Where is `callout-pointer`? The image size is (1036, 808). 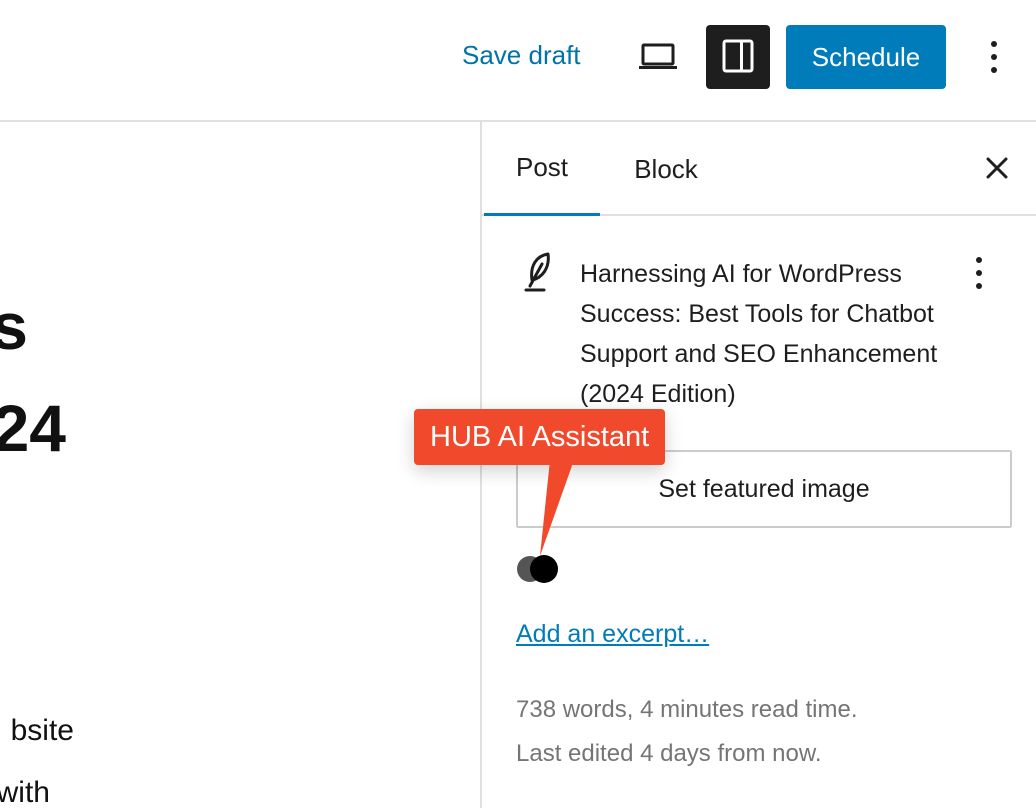
callout-pointer is located at coordinates (557, 508).